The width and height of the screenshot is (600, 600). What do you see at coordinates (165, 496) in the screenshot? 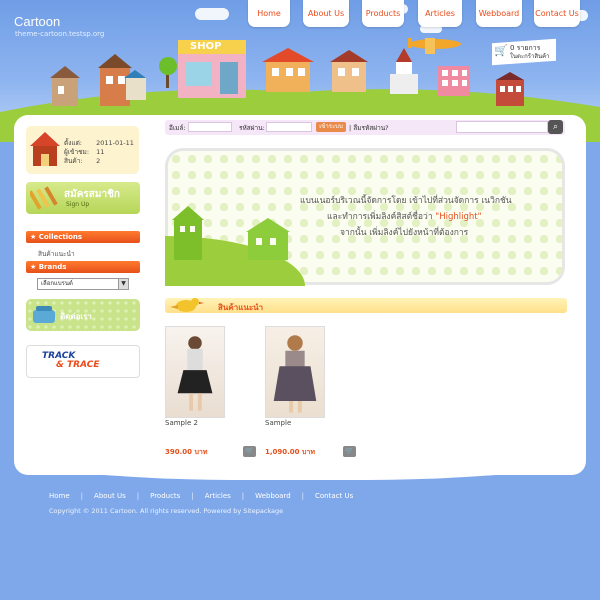
I see `footer-link-products: Products` at bounding box center [165, 496].